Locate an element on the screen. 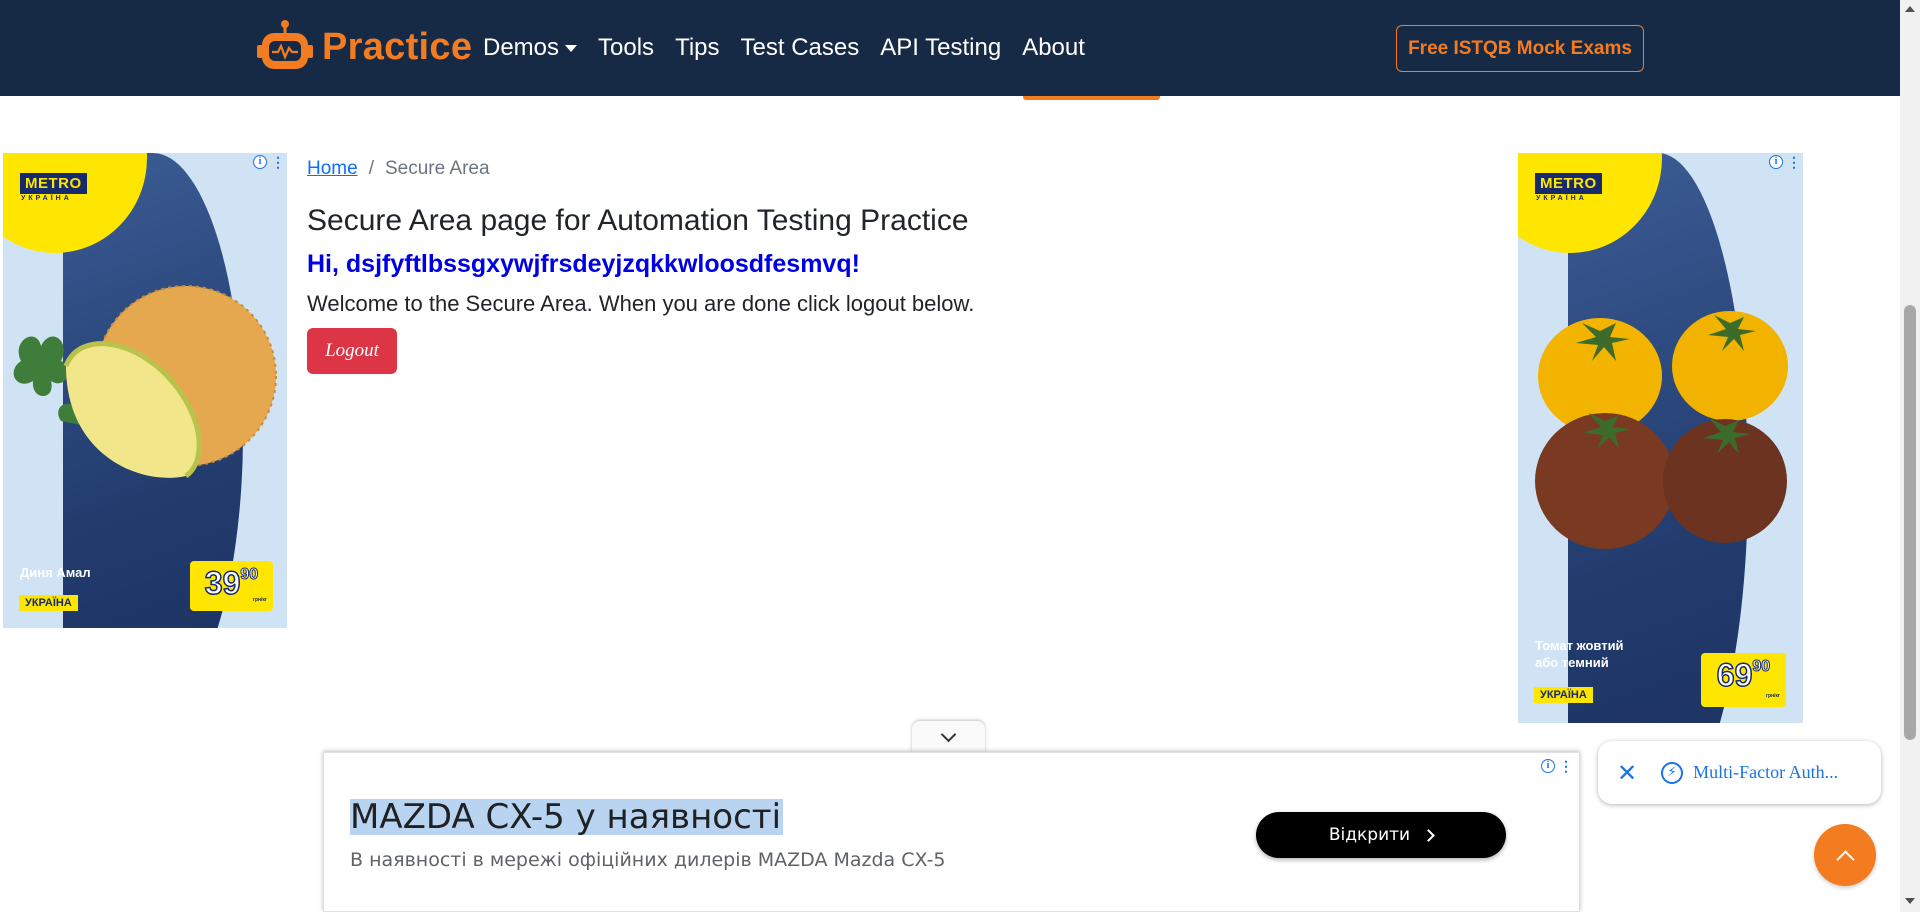 This screenshot has height=912, width=1920. nav-api-testing: API Testing is located at coordinates (940, 48).